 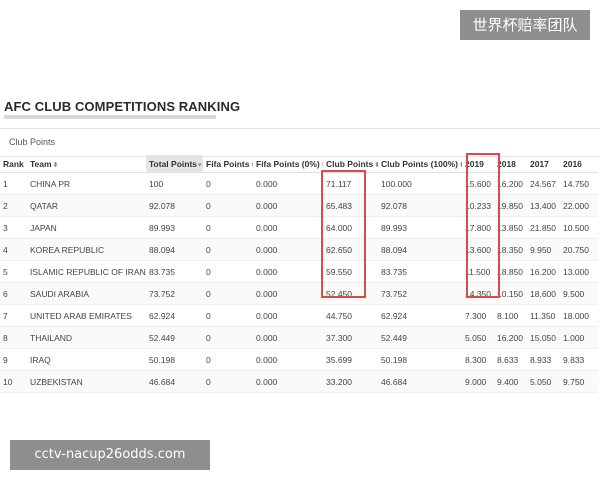 I want to click on table-cell: 14.350, so click(x=478, y=293).